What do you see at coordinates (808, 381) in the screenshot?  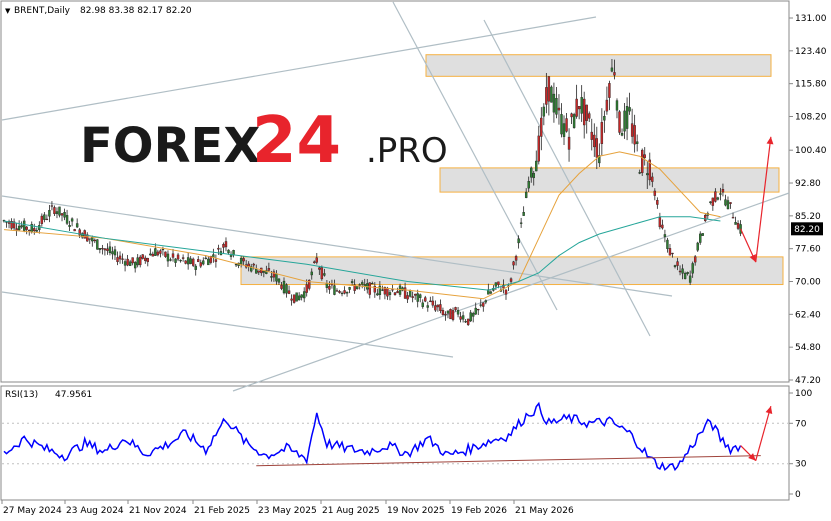 I see `price-tick-label: 47.20` at bounding box center [808, 381].